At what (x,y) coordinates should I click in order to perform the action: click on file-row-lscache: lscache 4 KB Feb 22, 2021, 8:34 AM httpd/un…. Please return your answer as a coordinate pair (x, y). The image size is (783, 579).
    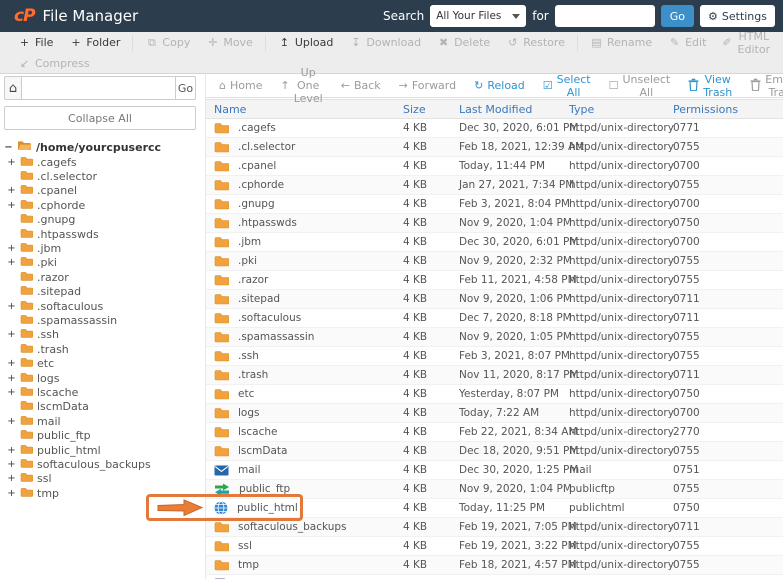
    Looking at the image, I should click on (494, 432).